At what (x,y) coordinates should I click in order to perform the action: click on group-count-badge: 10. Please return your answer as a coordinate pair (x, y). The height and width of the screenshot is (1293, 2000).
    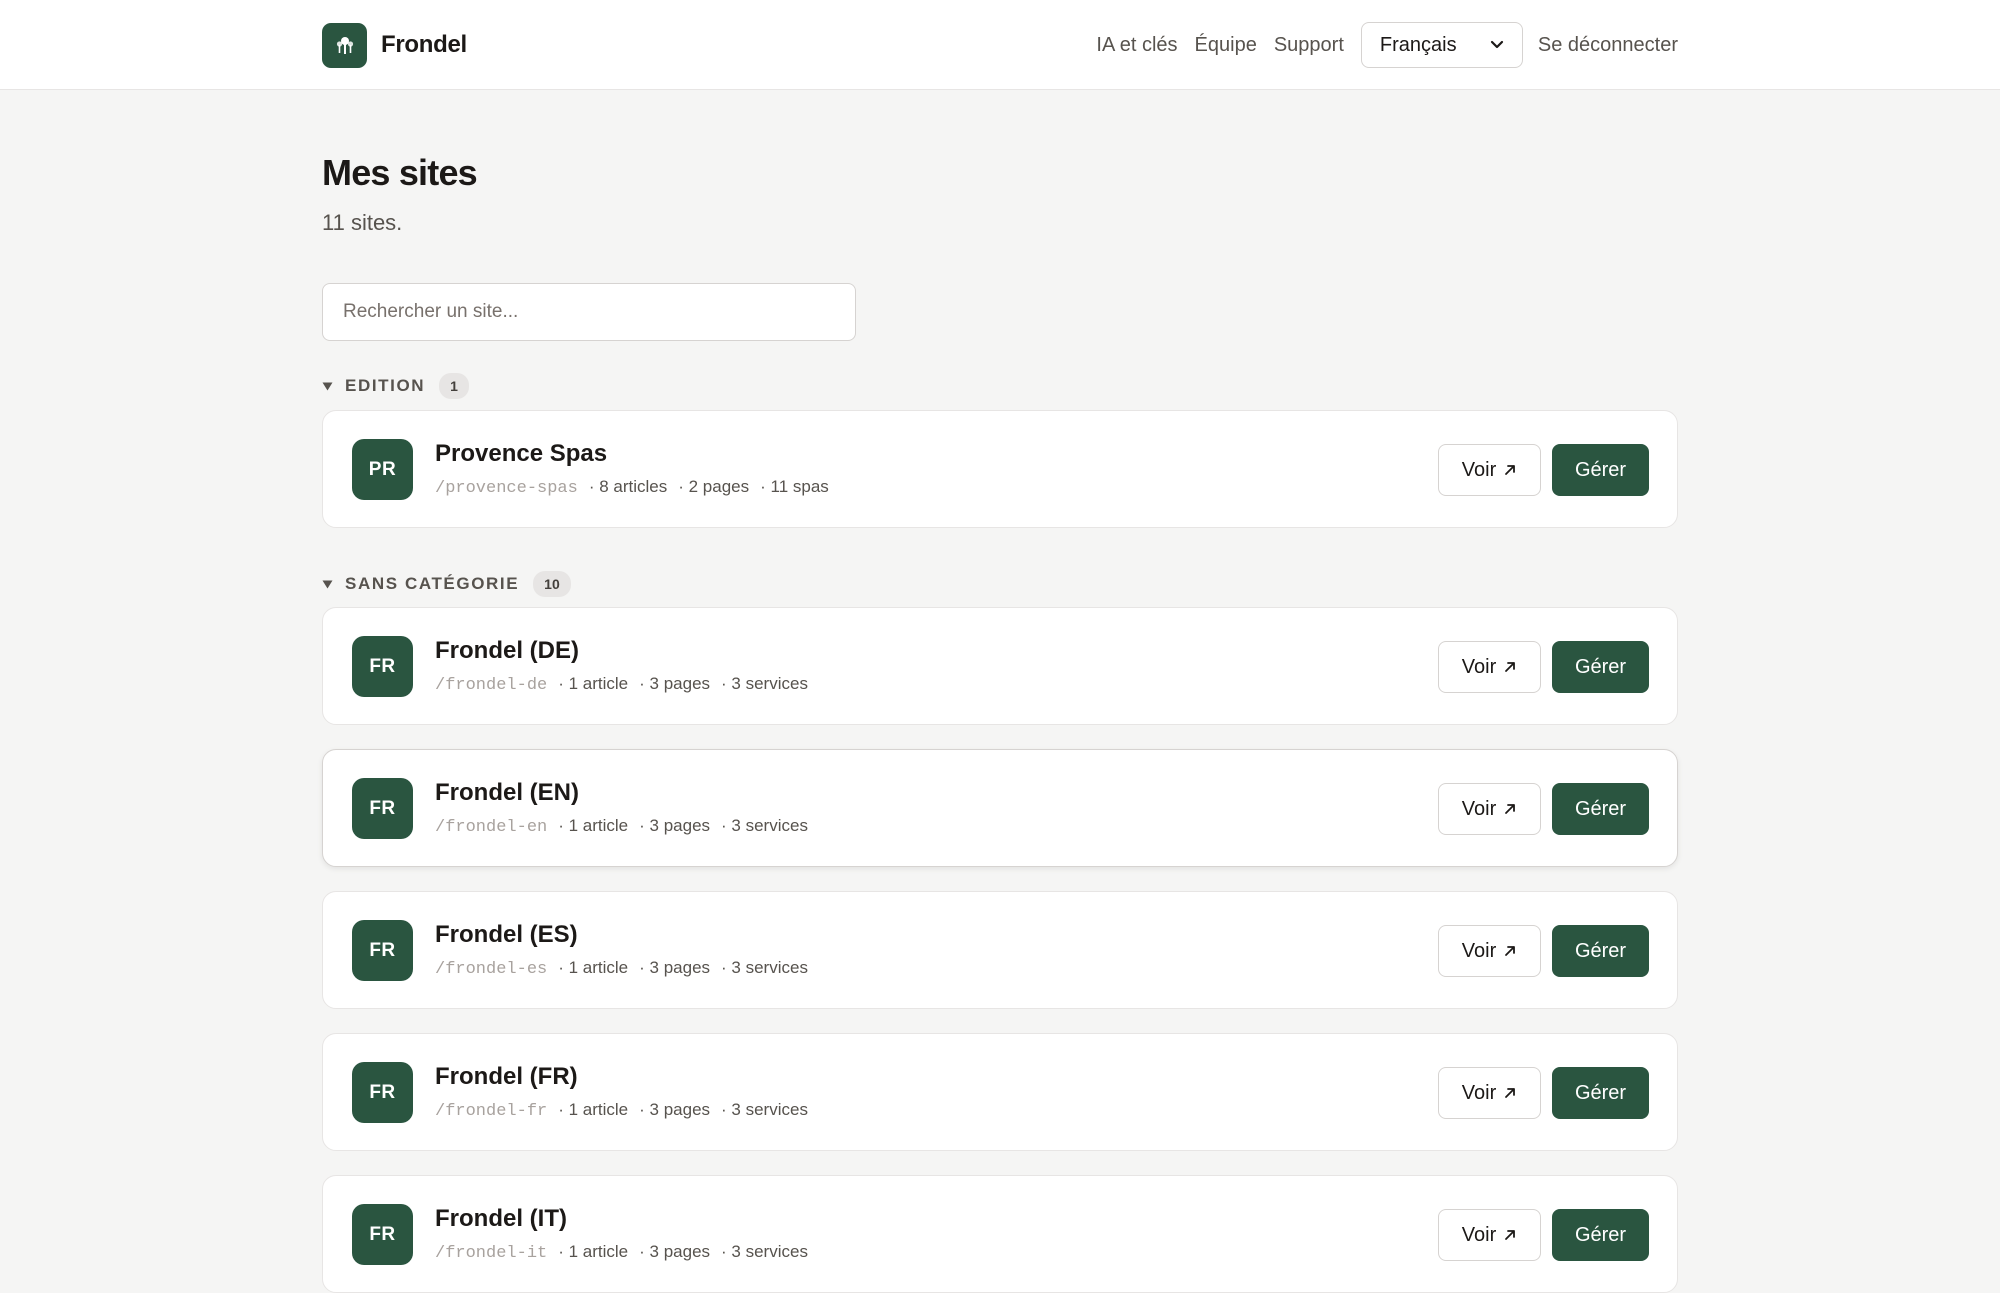
    Looking at the image, I should click on (552, 584).